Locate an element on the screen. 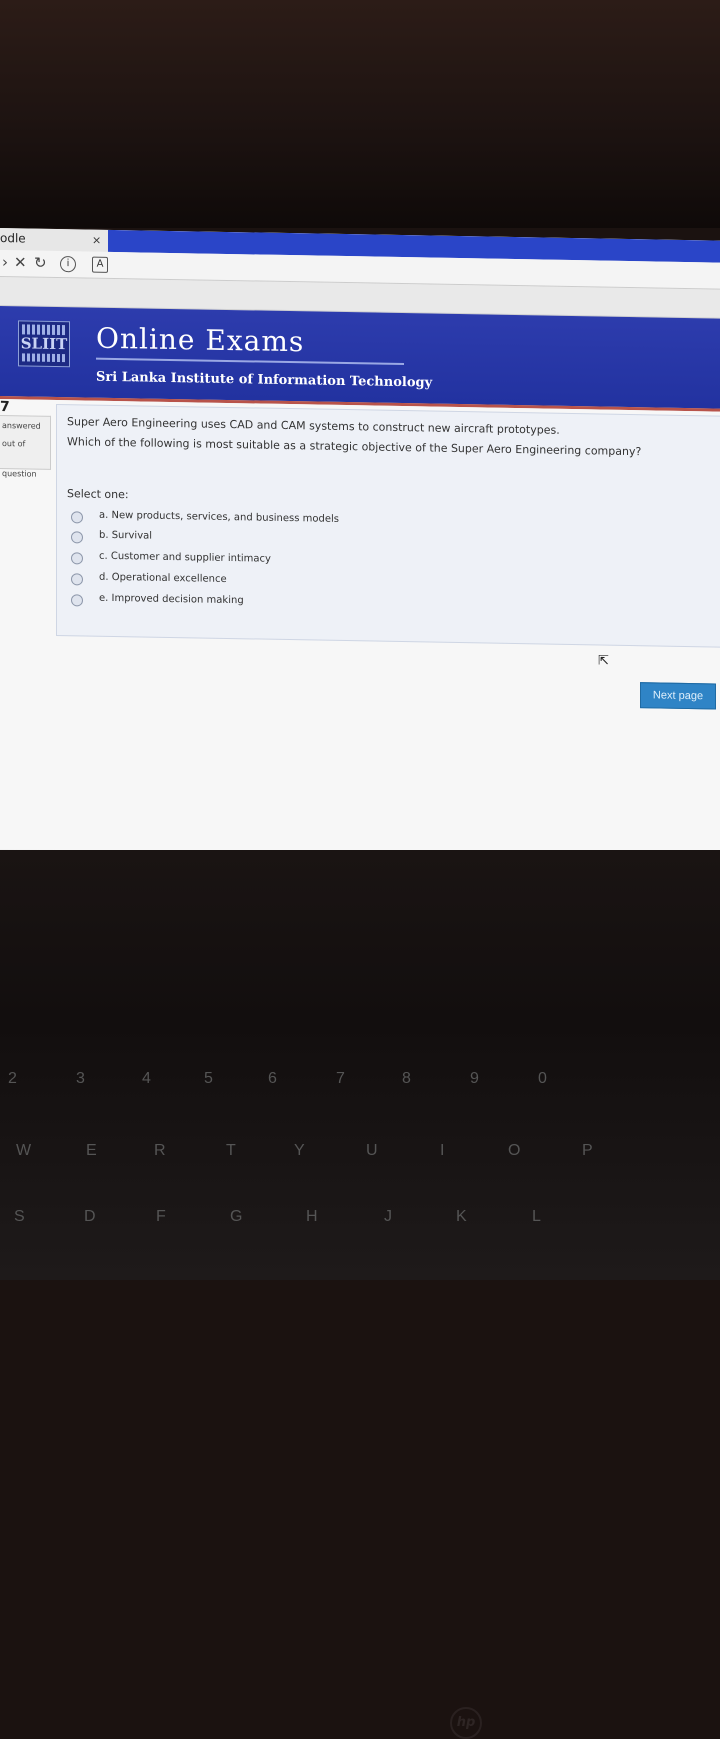 The width and height of the screenshot is (720, 1739). answer-label: b. Survival is located at coordinates (125, 536).